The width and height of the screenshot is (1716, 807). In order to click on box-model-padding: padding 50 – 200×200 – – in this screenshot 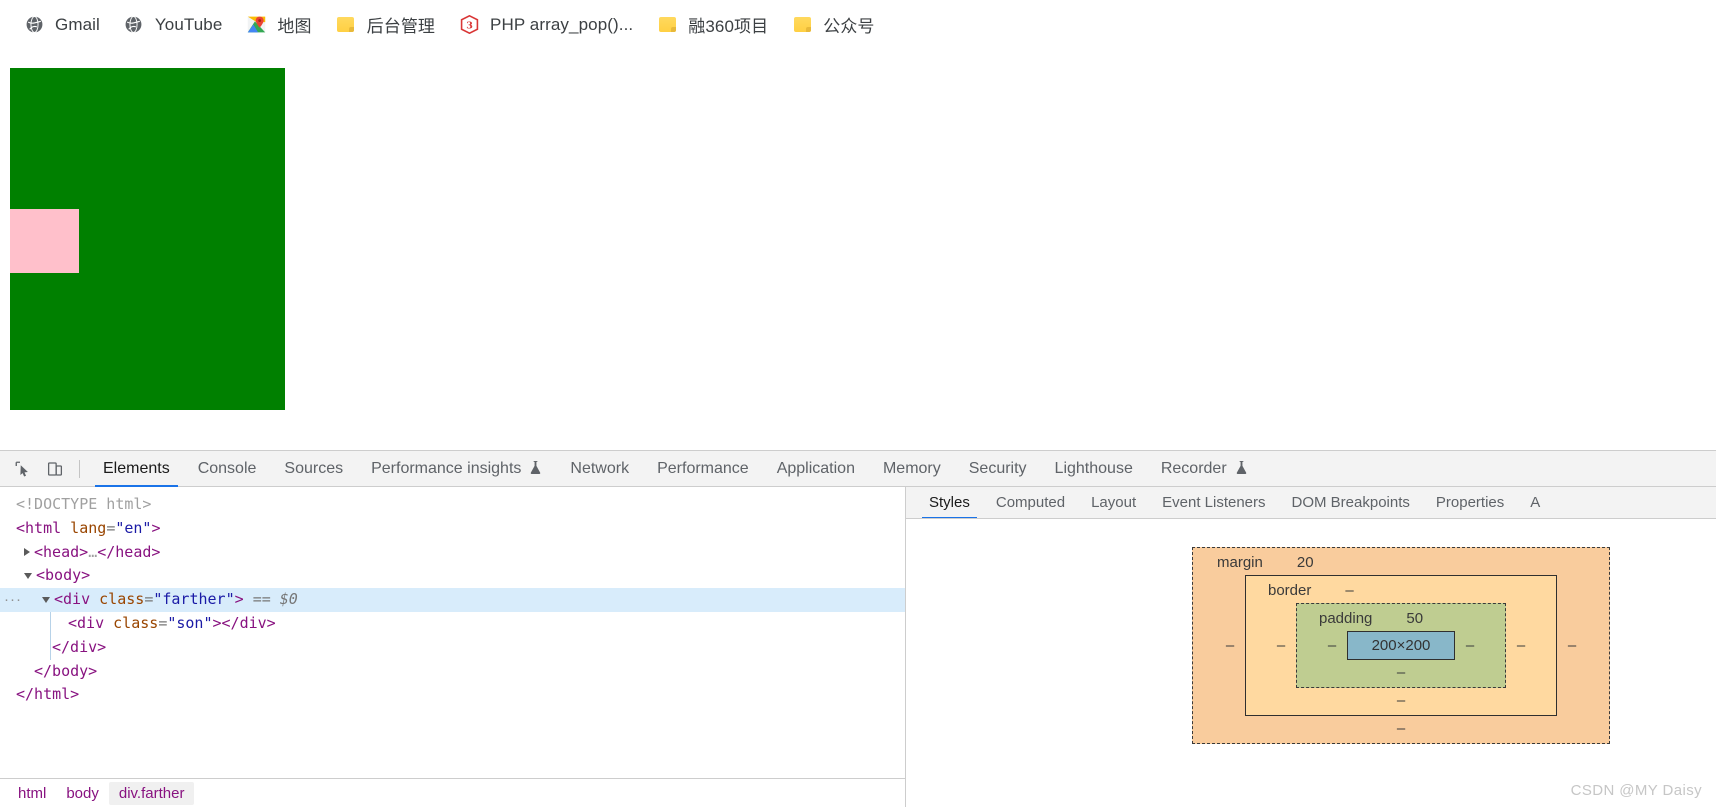, I will do `click(1401, 645)`.